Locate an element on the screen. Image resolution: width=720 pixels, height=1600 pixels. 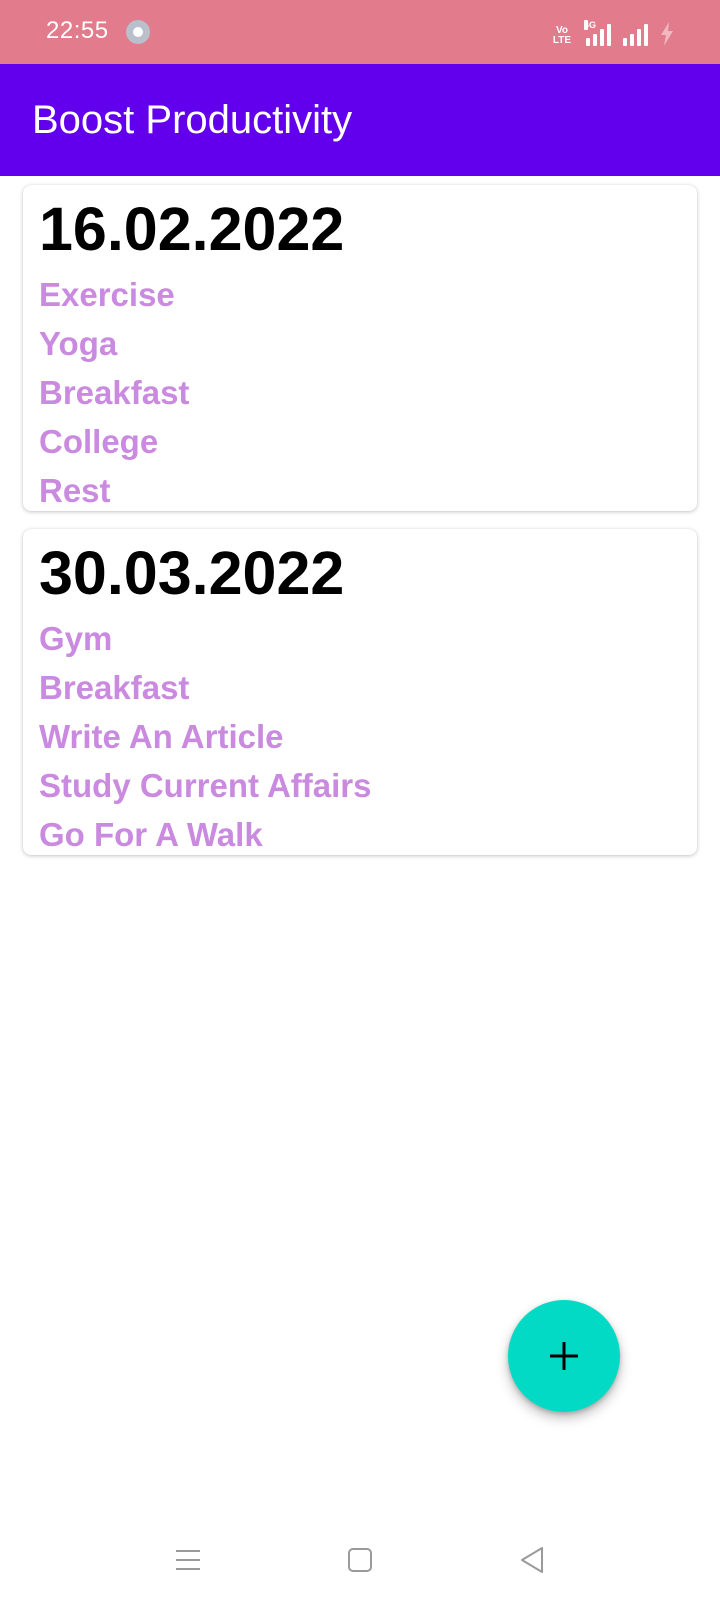
task-item: Exercise is located at coordinates (107, 294).